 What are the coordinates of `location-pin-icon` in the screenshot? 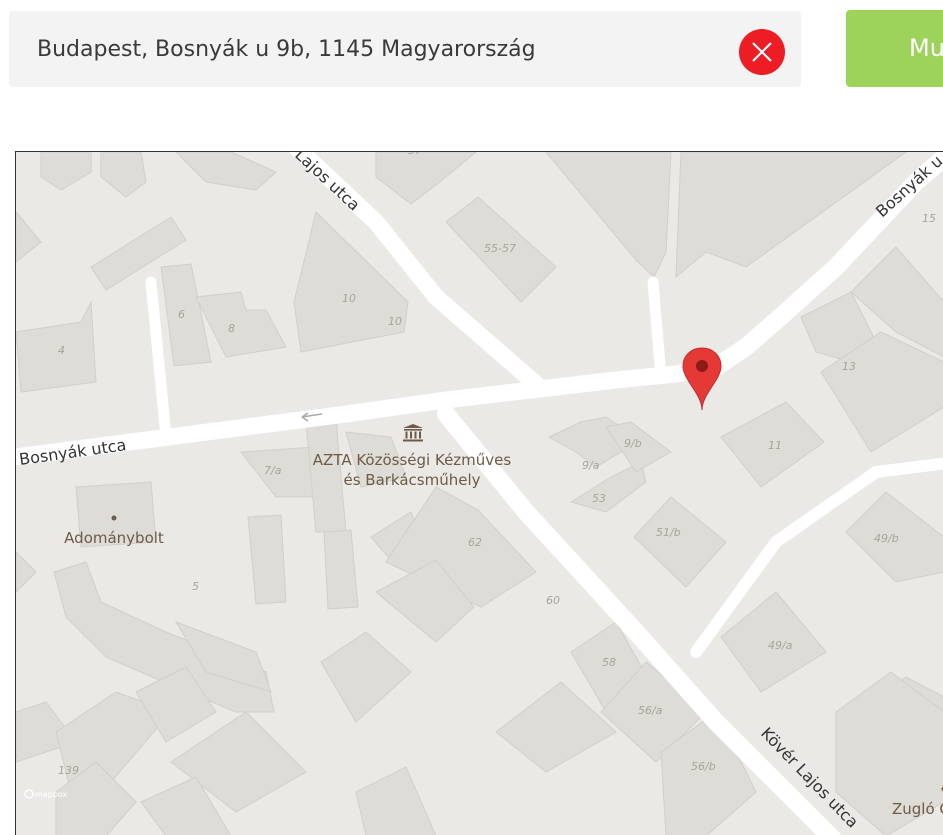 It's located at (702, 379).